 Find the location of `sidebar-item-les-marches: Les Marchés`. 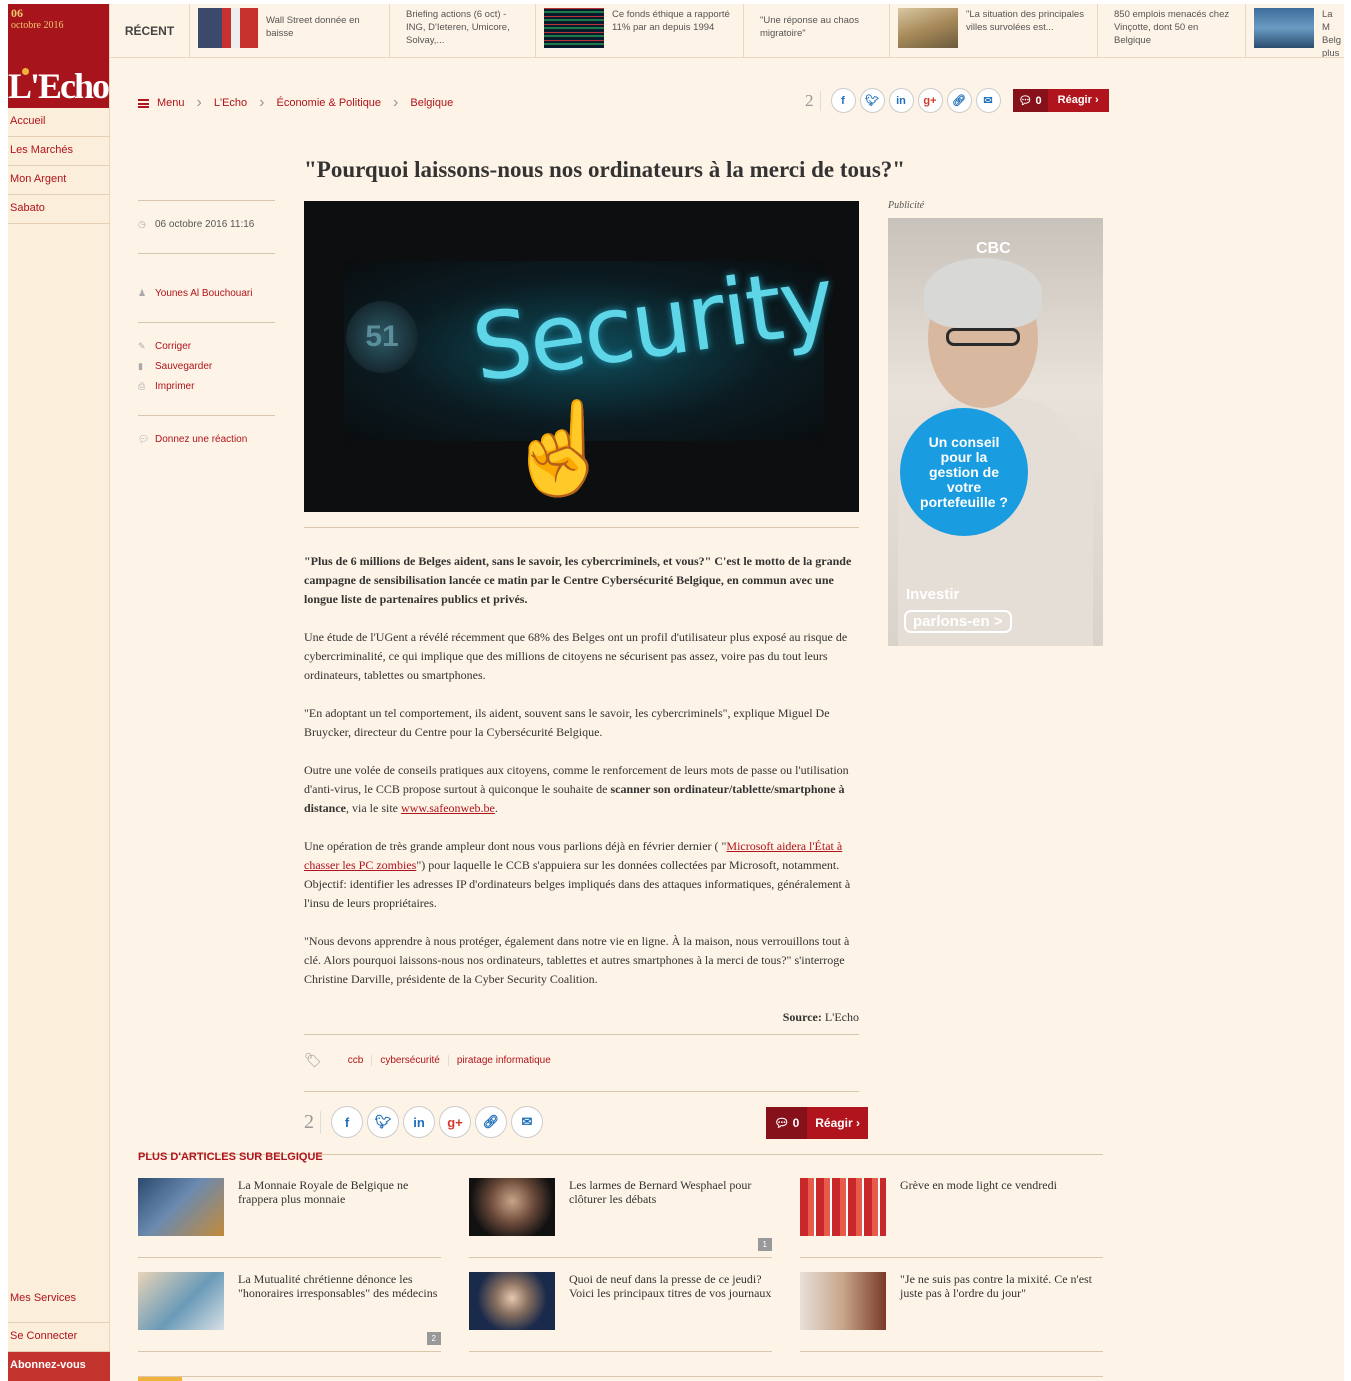

sidebar-item-les-marches: Les Marchés is located at coordinates (58, 151).